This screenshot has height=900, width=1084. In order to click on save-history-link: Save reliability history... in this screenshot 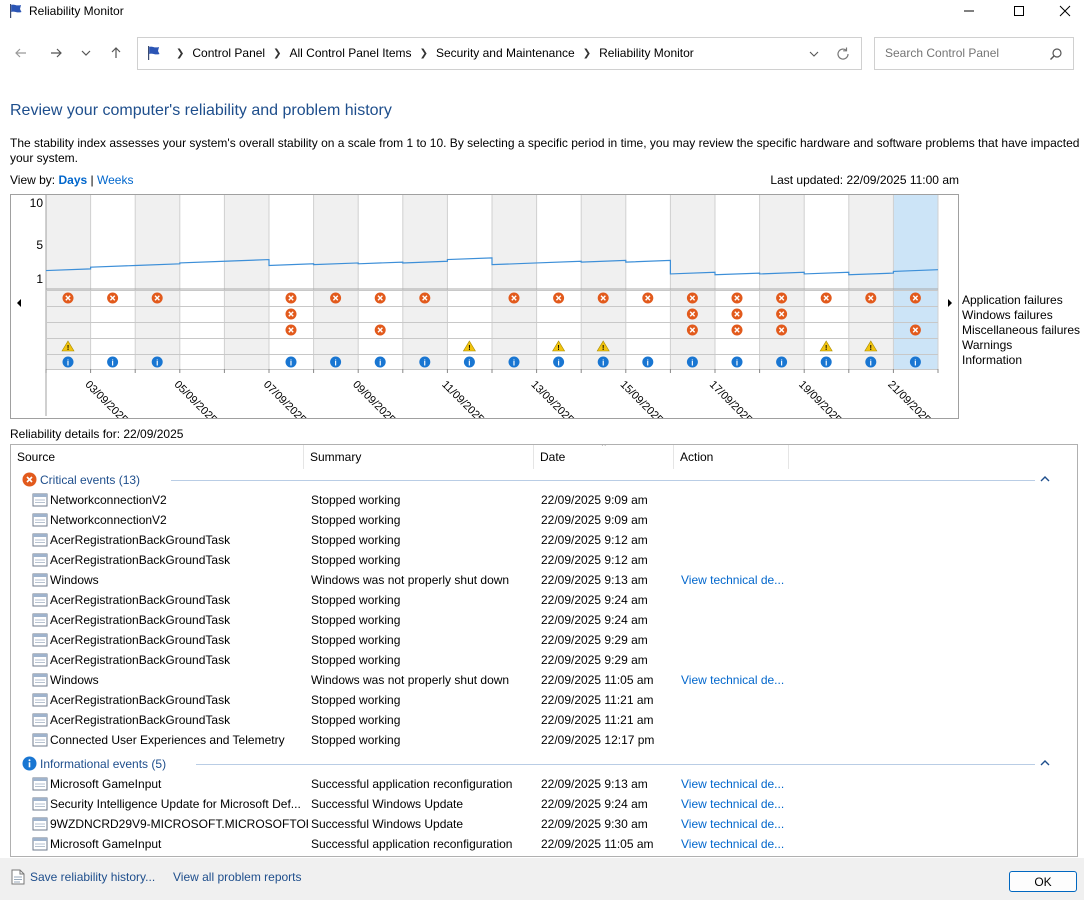, I will do `click(92, 877)`.